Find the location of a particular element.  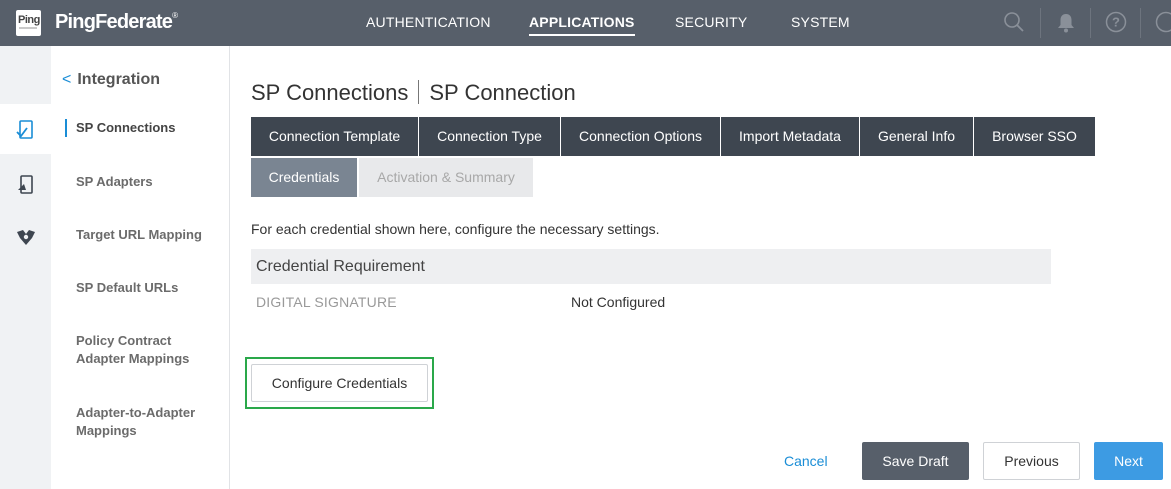

tab-connection-options: Connection Options is located at coordinates (640, 136).